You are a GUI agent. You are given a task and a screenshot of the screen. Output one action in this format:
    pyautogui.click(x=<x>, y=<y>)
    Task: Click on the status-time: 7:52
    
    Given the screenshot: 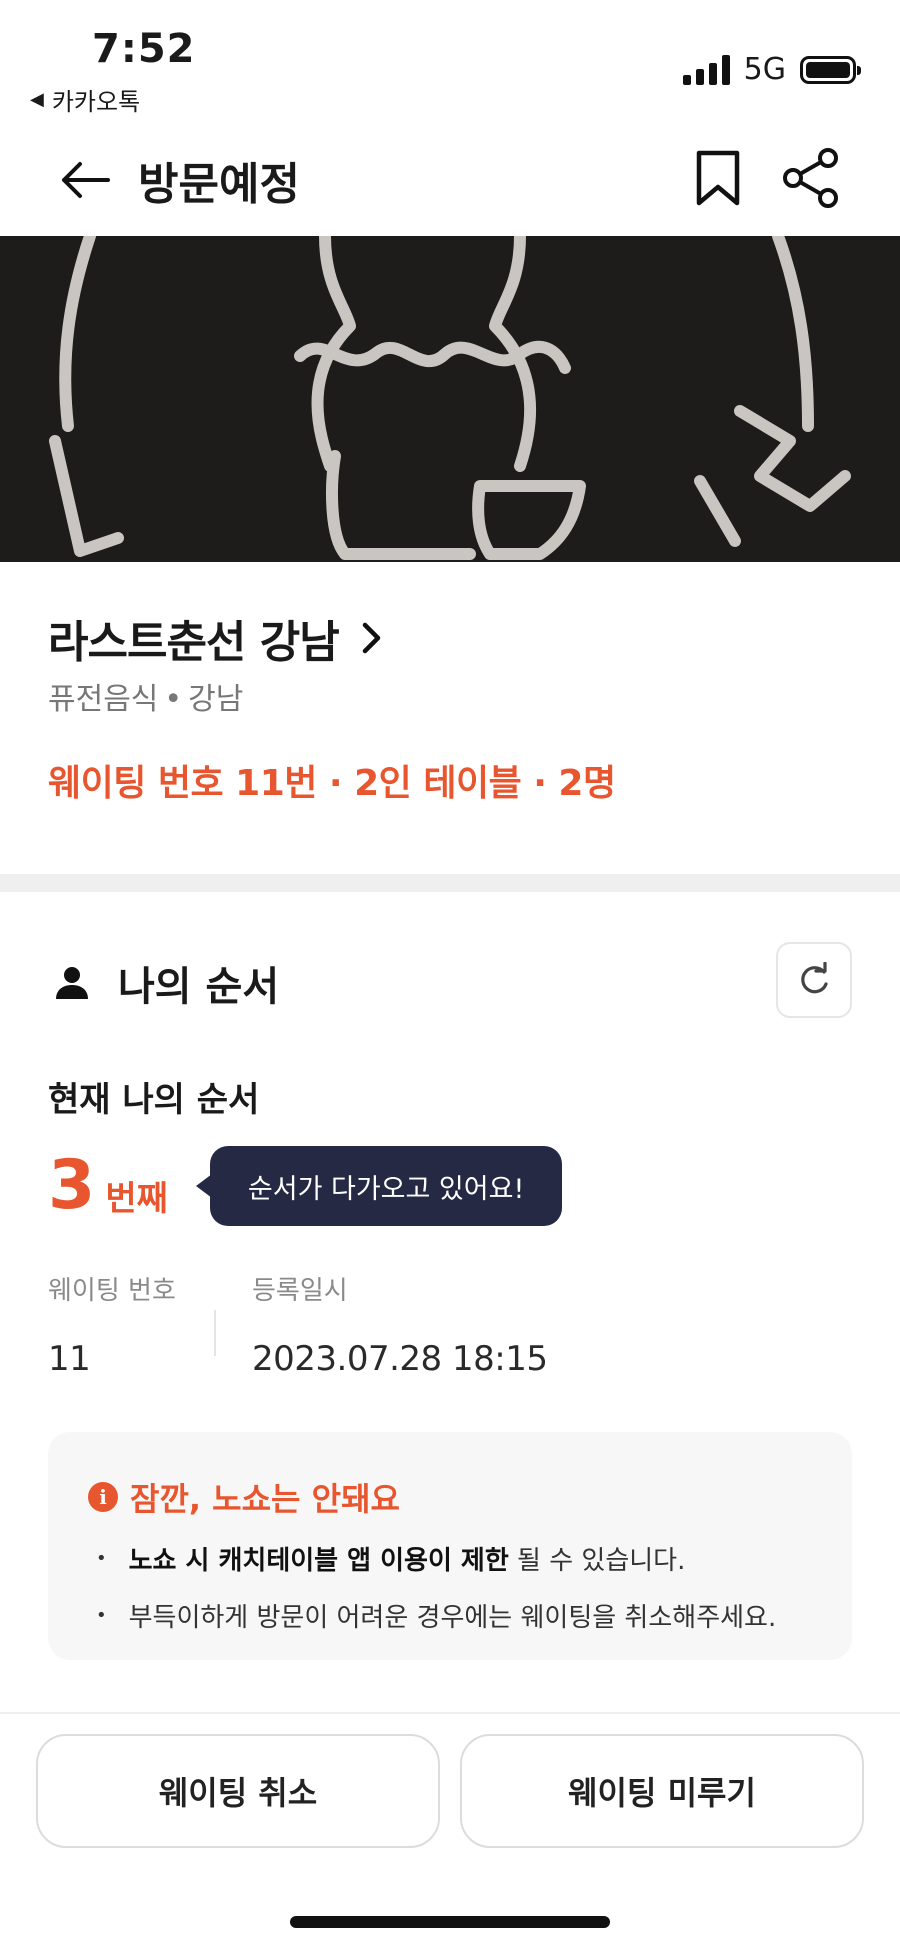 What is the action you would take?
    pyautogui.click(x=144, y=49)
    